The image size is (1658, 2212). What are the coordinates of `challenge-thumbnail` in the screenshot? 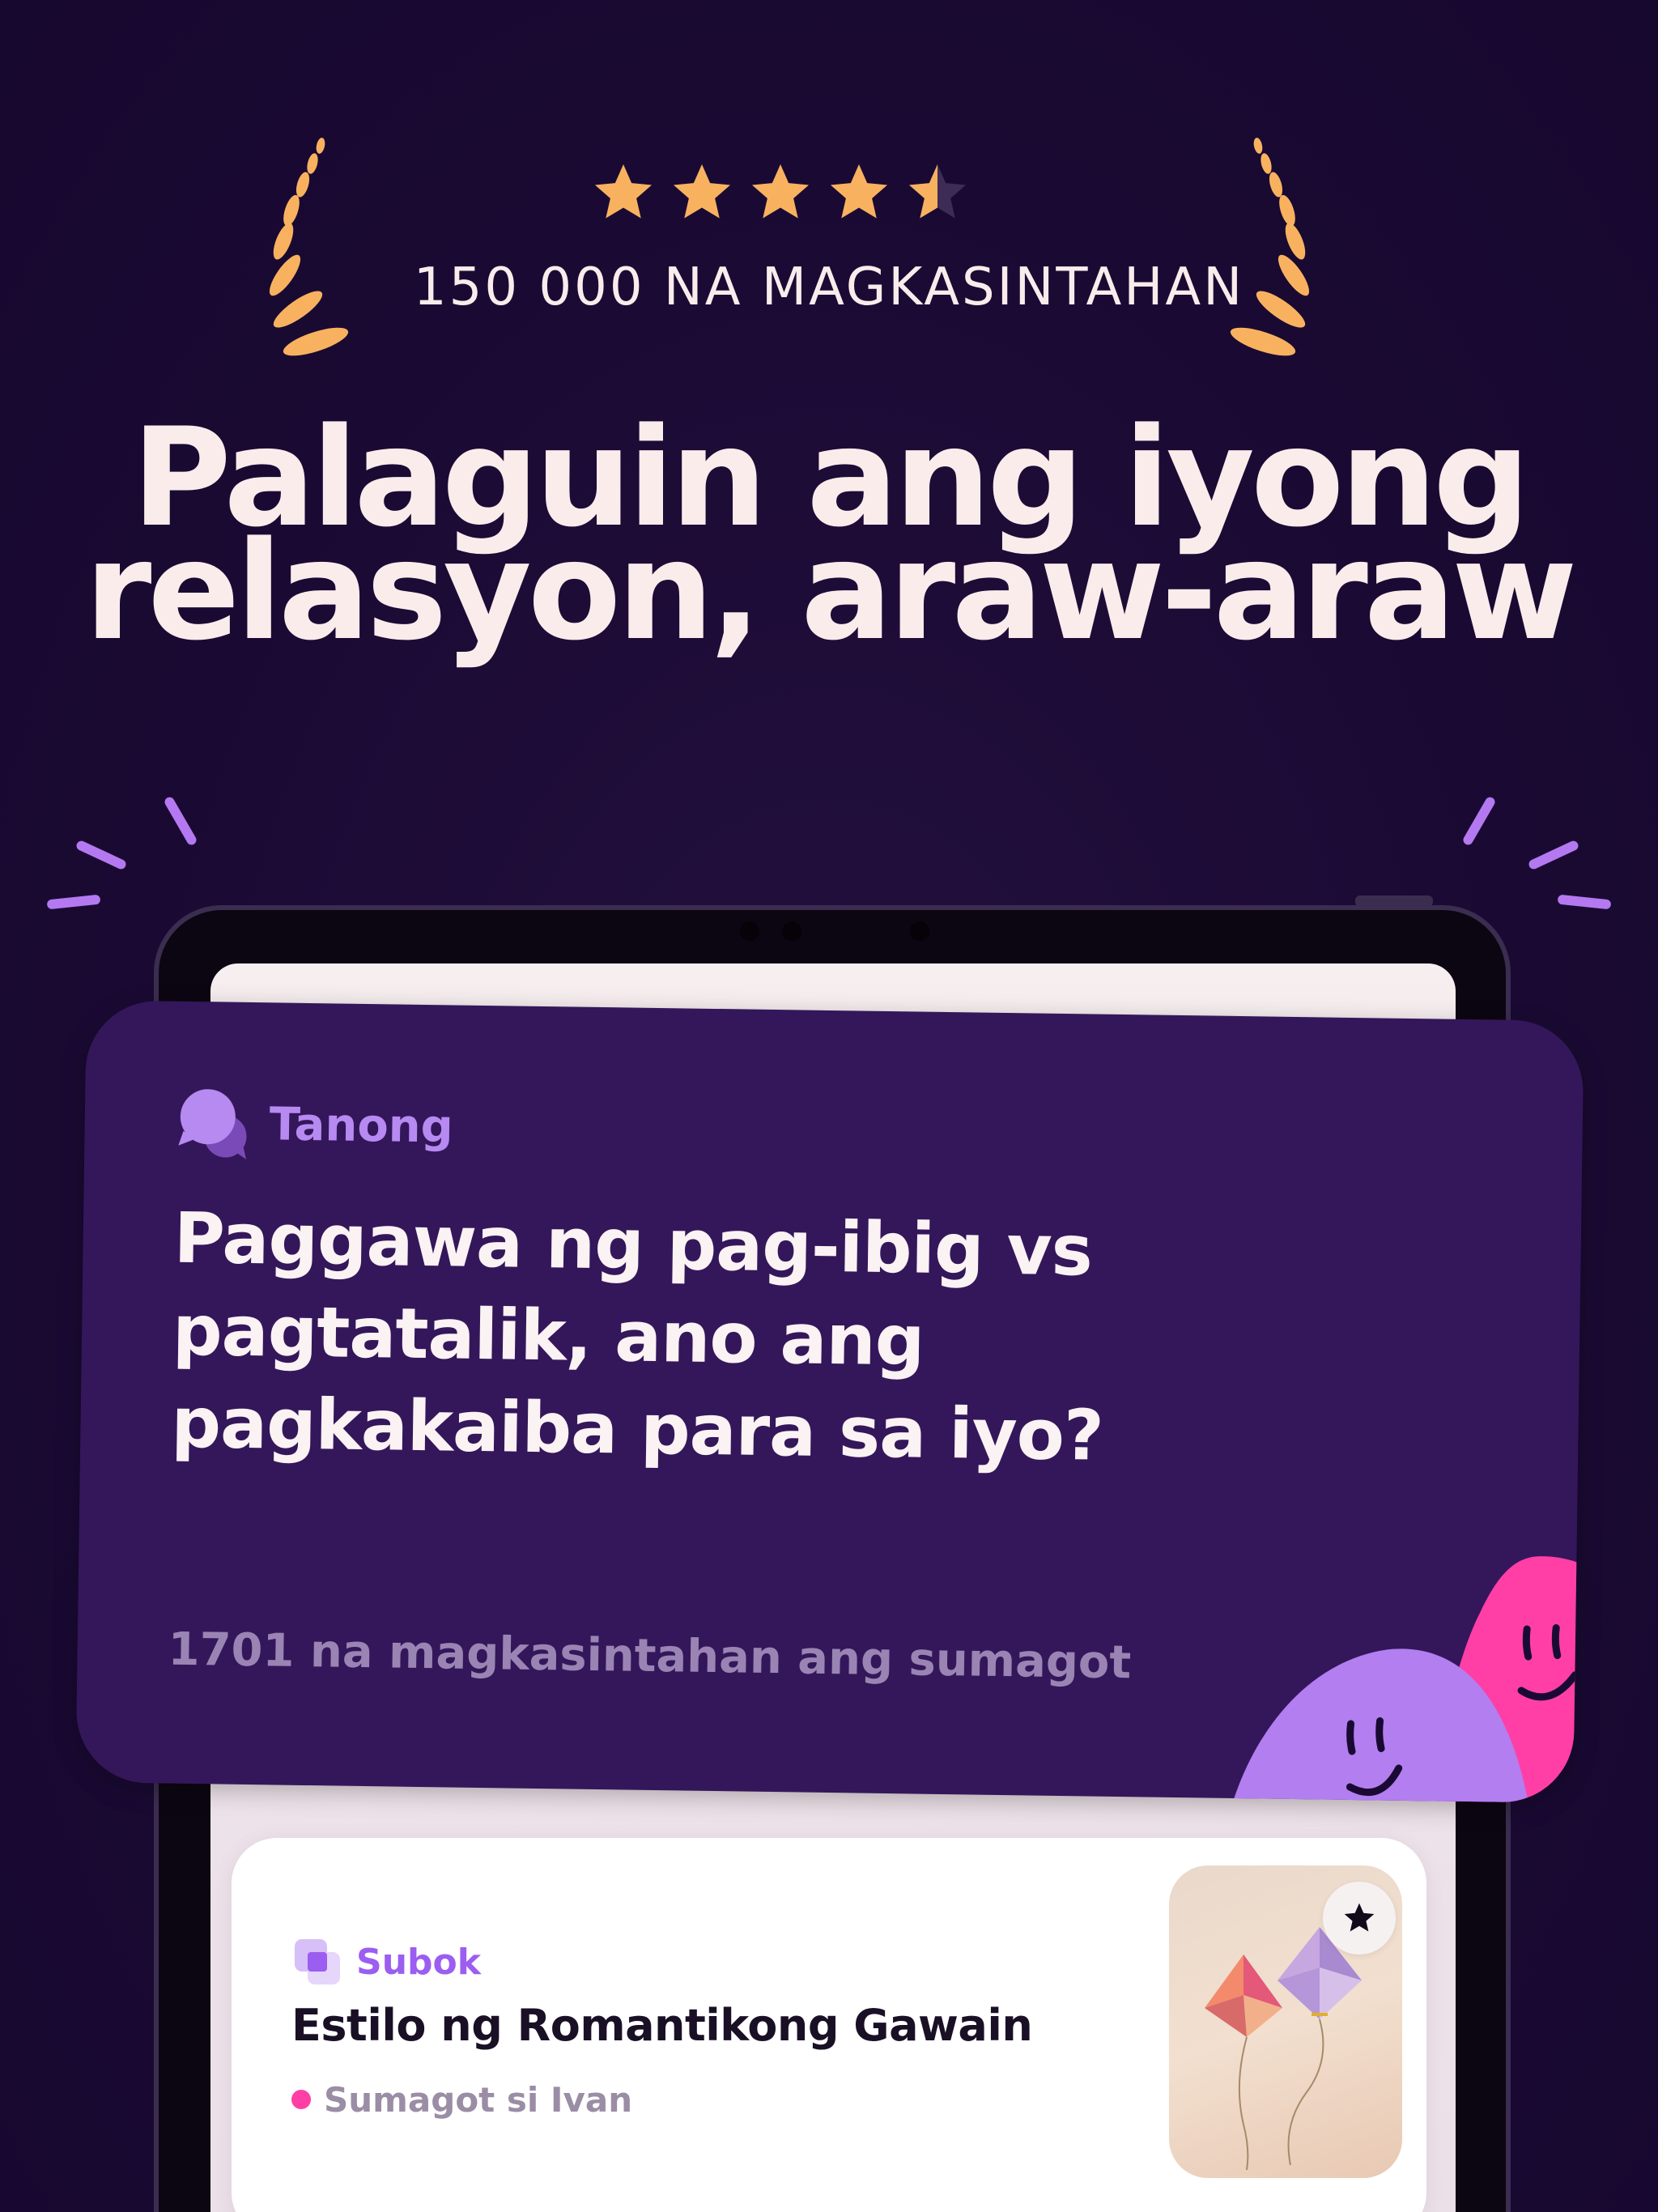 It's located at (1285, 2022).